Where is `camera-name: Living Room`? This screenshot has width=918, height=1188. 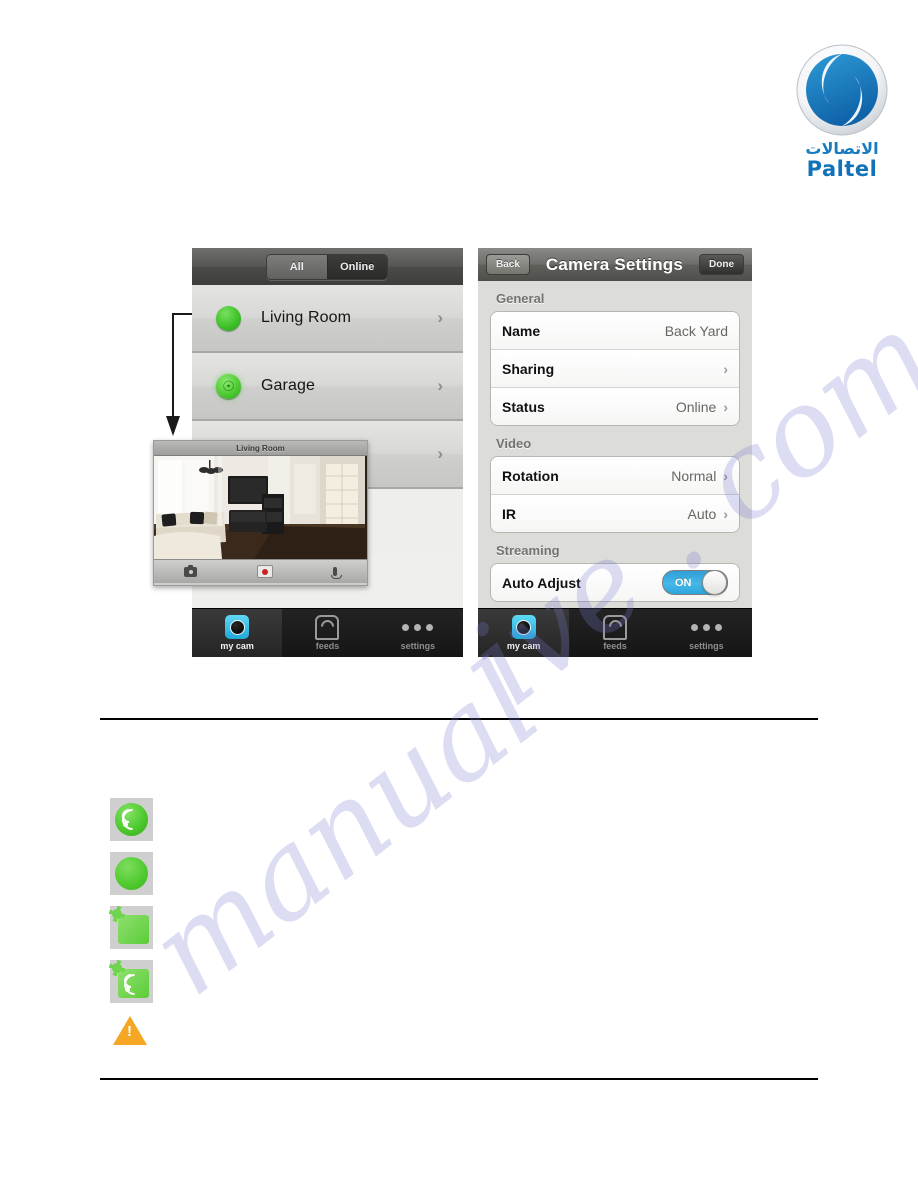 camera-name: Living Room is located at coordinates (306, 317).